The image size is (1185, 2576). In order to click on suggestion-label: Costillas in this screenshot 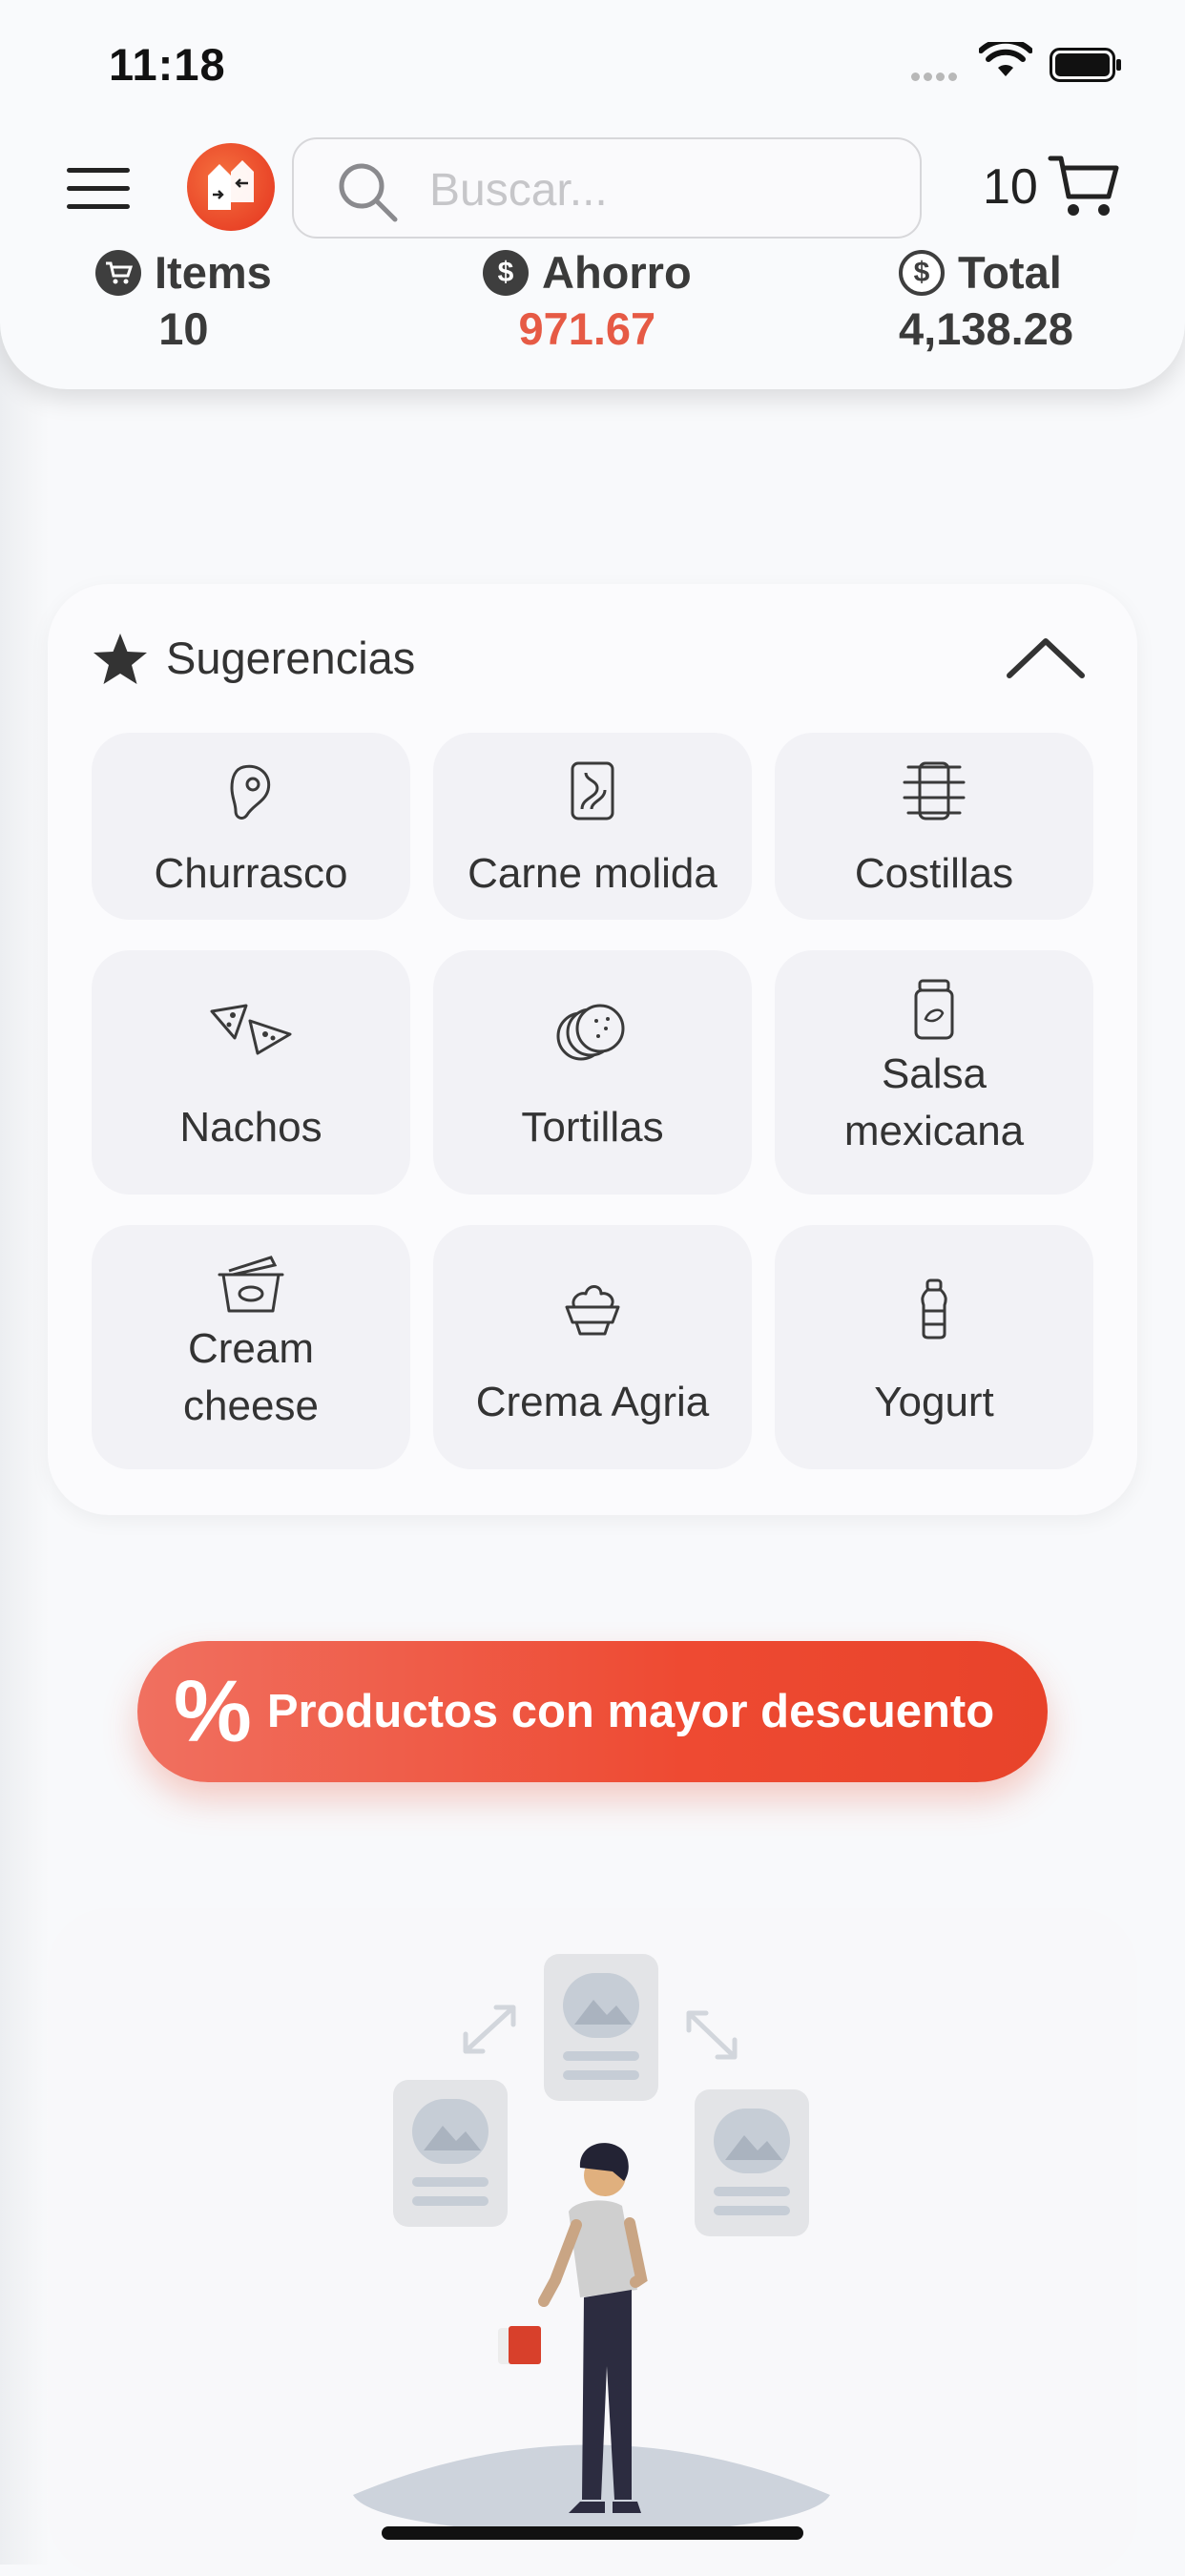, I will do `click(934, 873)`.